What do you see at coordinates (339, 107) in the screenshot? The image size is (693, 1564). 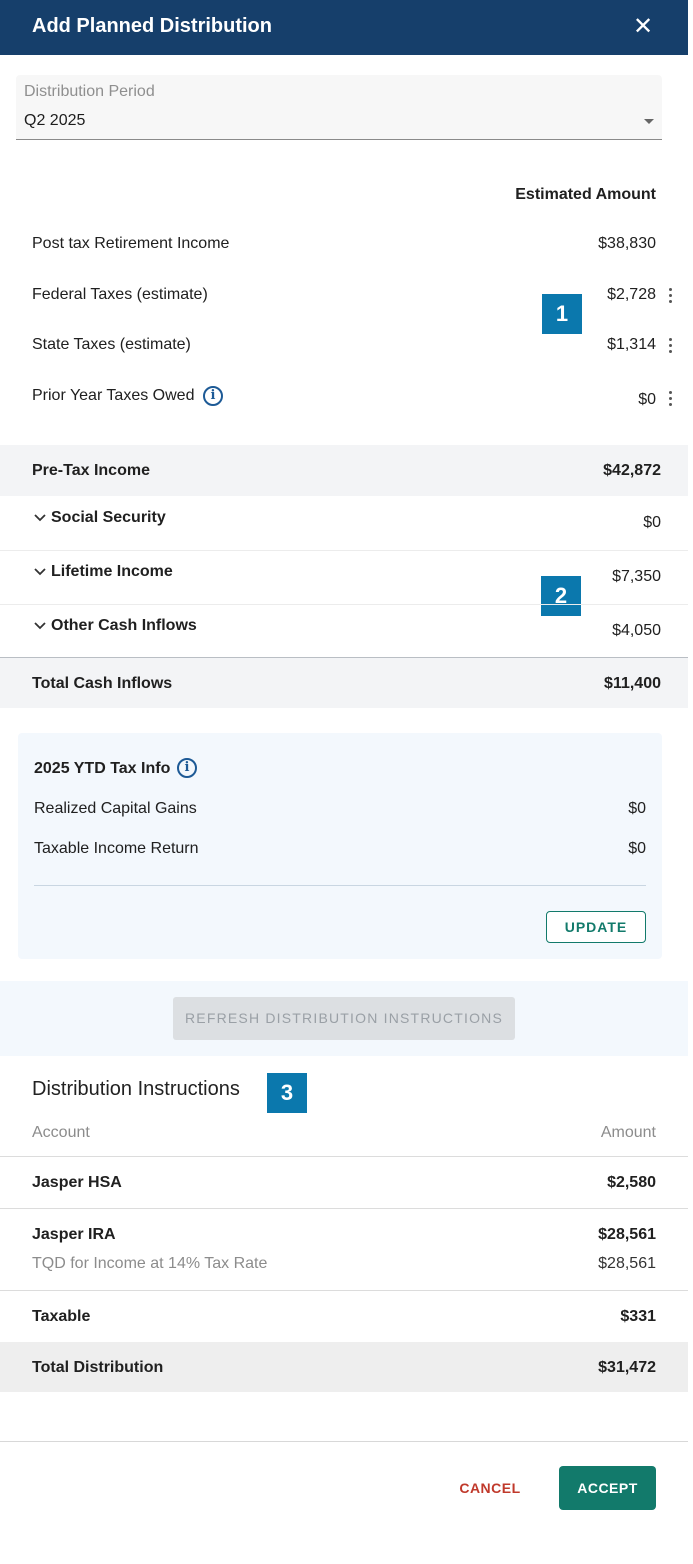 I see `distribution-period-select: Distribution Period Q2 2025` at bounding box center [339, 107].